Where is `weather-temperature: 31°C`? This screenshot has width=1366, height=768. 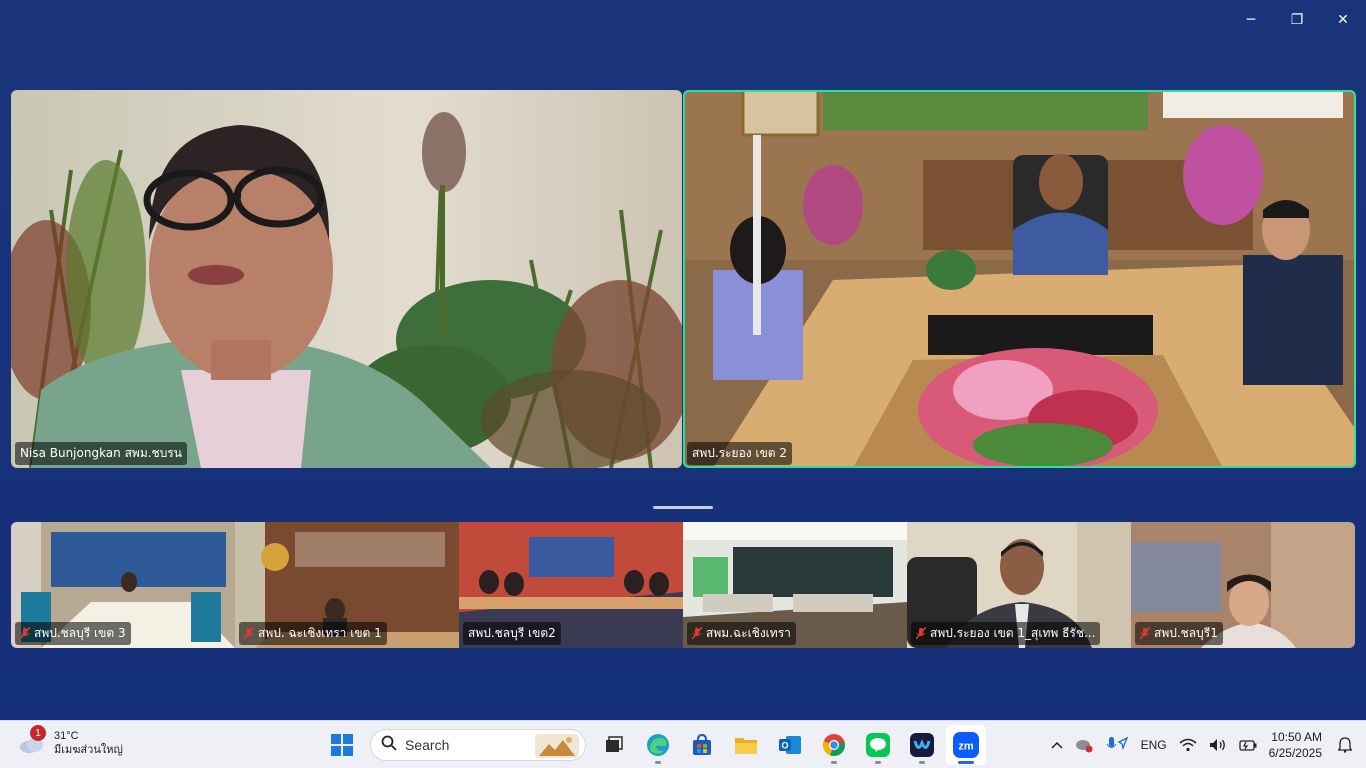 weather-temperature: 31°C is located at coordinates (66, 736).